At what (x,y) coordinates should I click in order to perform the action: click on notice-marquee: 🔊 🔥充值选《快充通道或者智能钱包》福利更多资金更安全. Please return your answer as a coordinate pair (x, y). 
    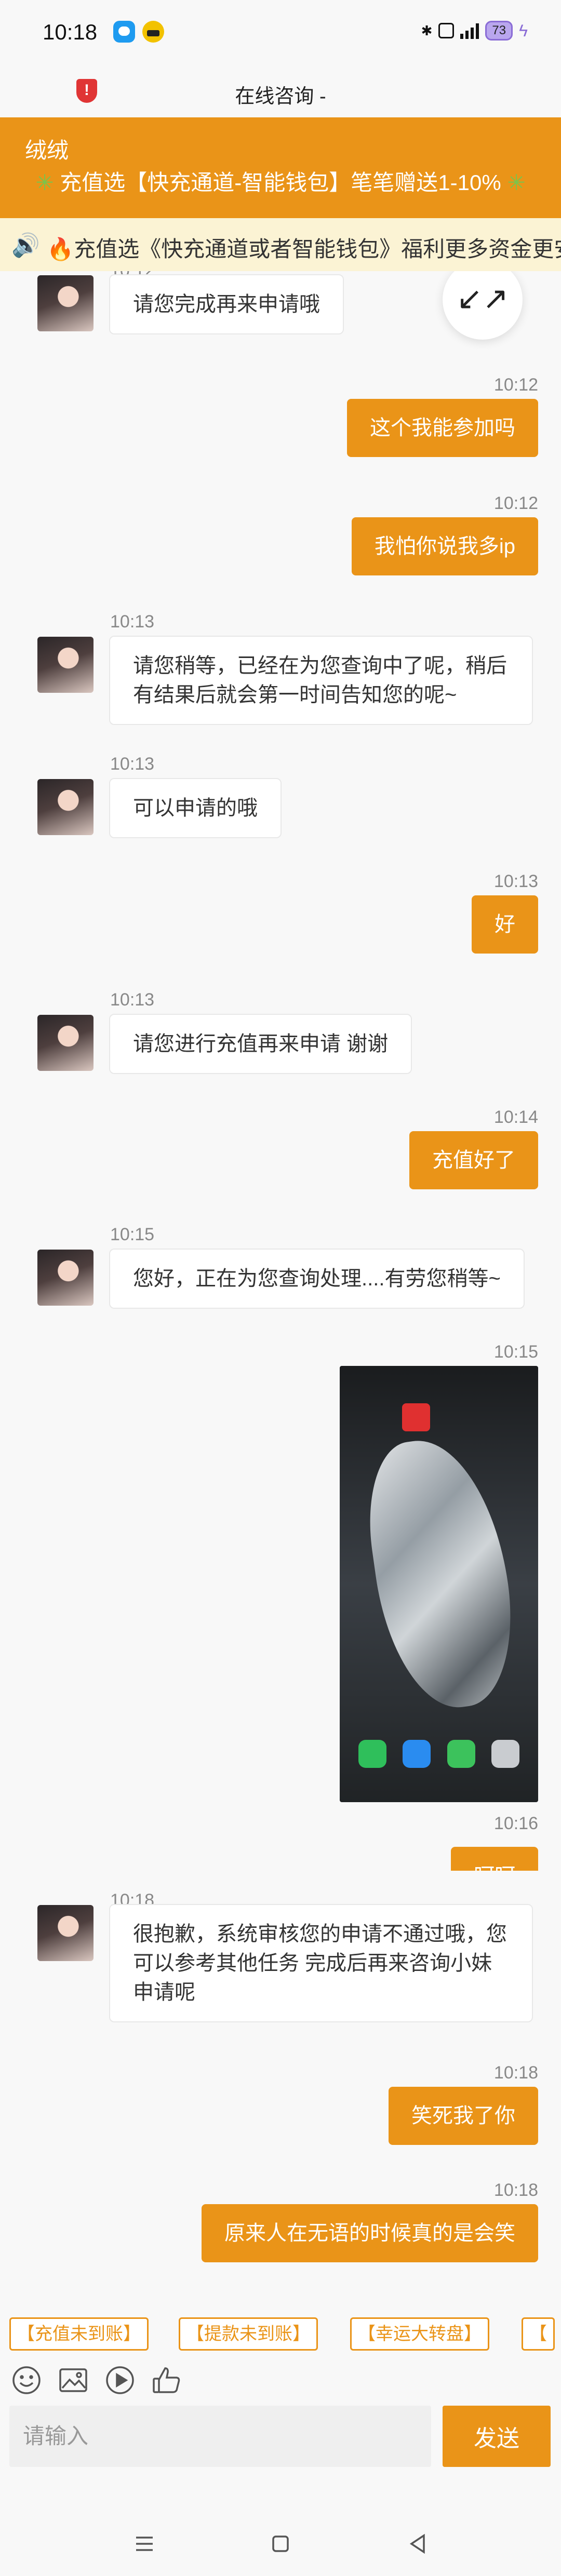
    Looking at the image, I should click on (280, 245).